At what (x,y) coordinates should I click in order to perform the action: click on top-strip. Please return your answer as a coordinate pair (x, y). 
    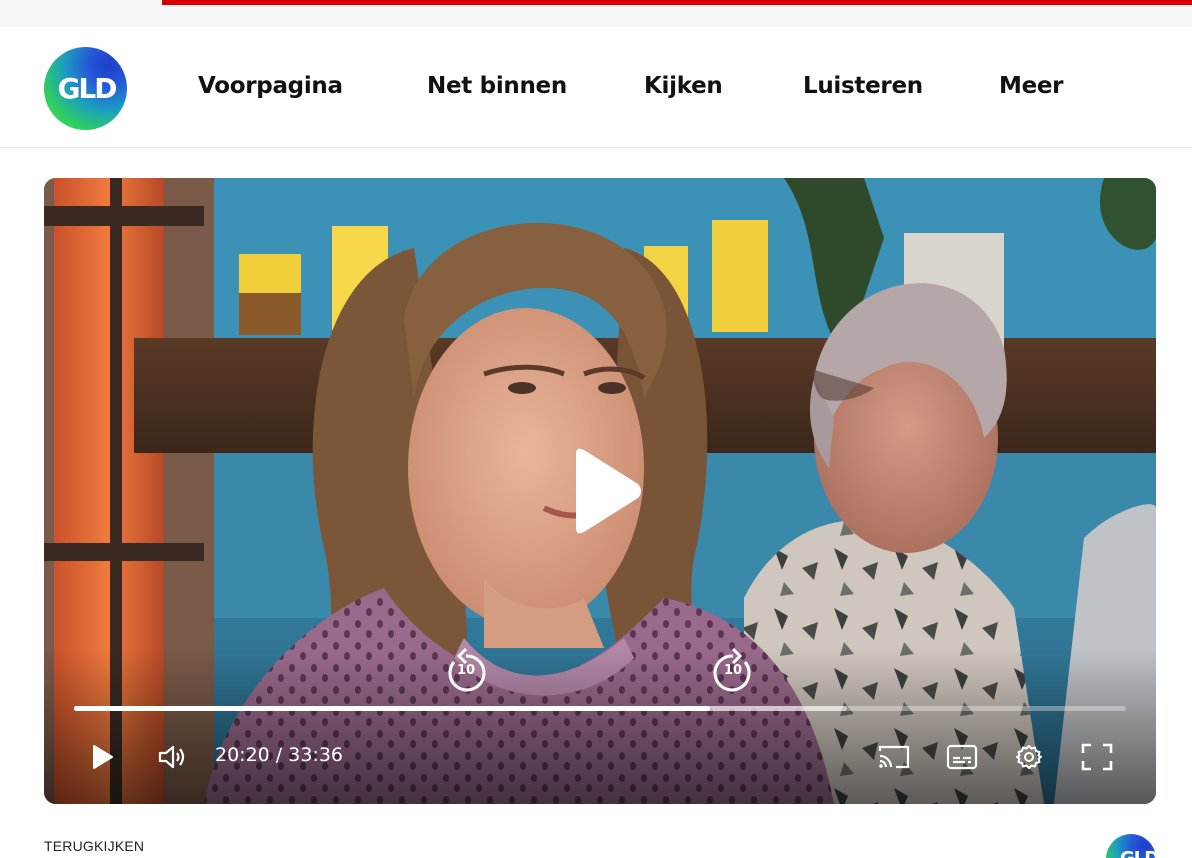
    Looking at the image, I should click on (596, 13).